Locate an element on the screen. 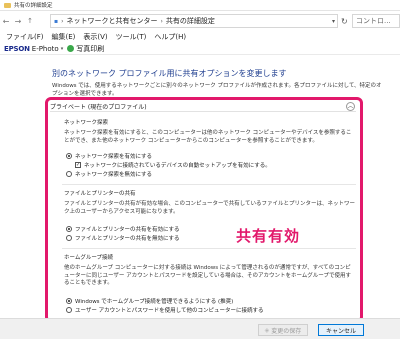 This screenshot has width=400, height=339. checkbox-checked-icon: ✓ is located at coordinates (78, 165).